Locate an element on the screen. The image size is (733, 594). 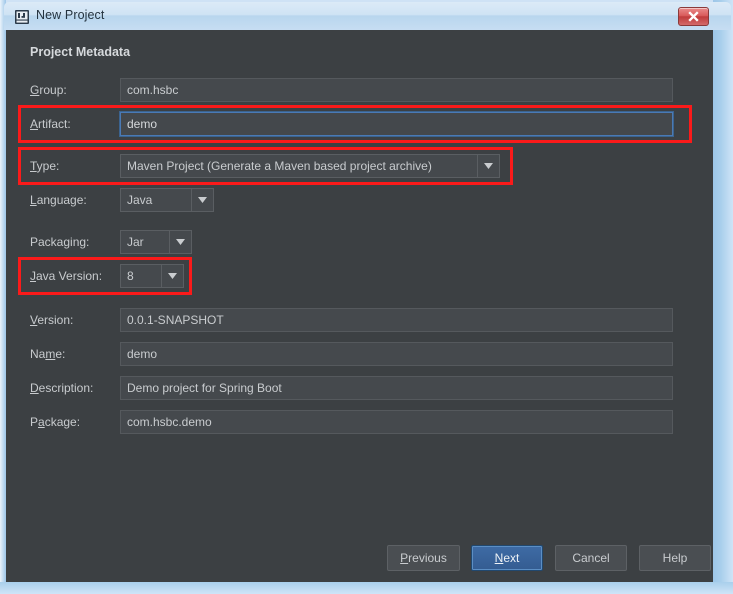
language-combobox-value: Java is located at coordinates (140, 200).